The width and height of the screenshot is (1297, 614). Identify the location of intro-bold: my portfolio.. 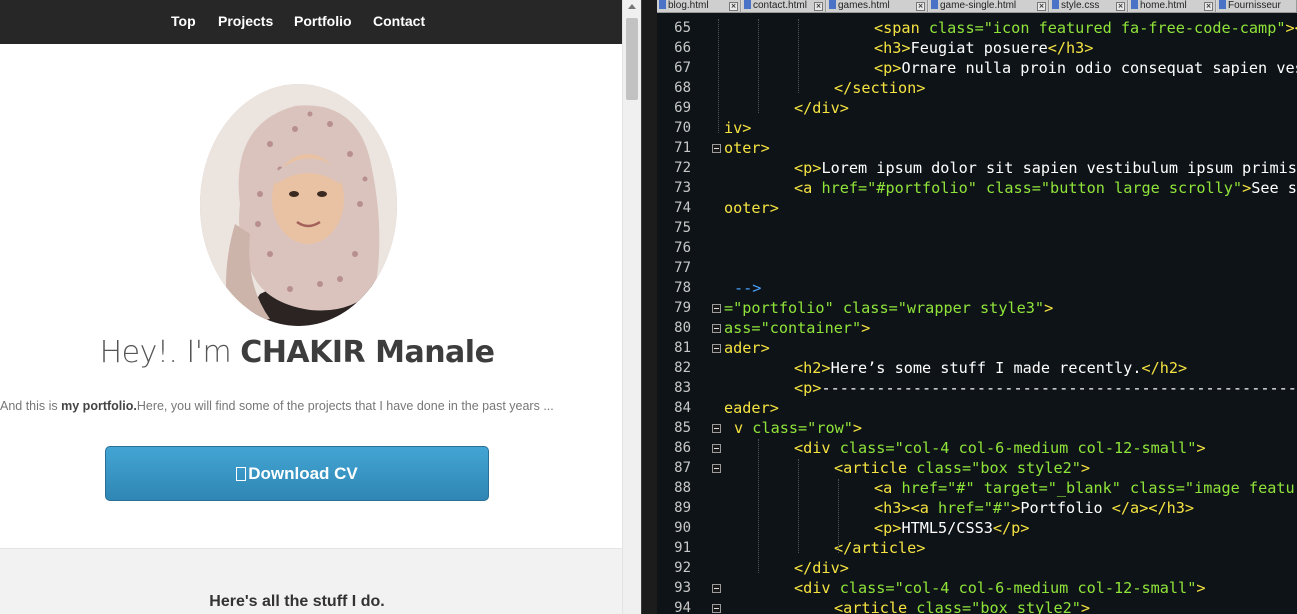
(99, 406).